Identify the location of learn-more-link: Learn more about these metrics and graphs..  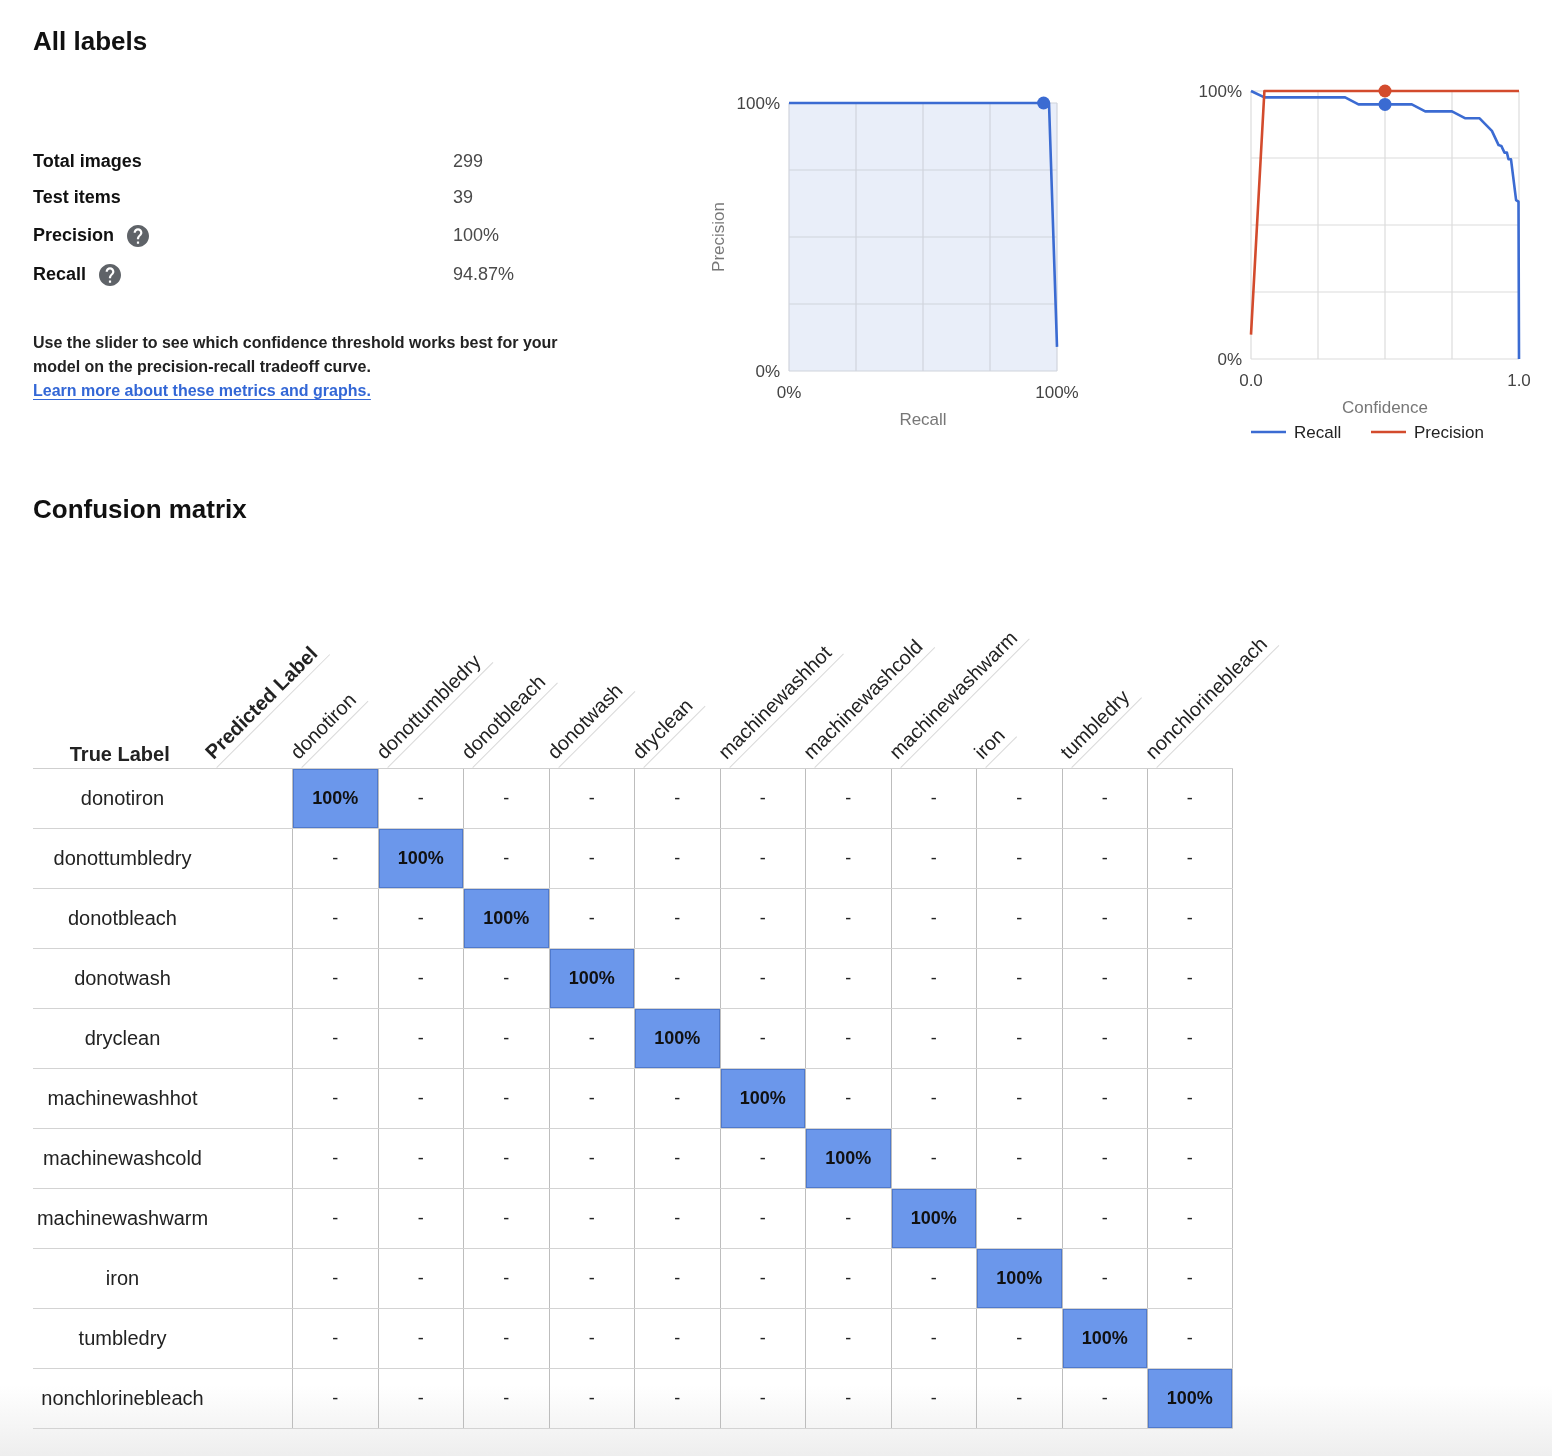
(202, 391).